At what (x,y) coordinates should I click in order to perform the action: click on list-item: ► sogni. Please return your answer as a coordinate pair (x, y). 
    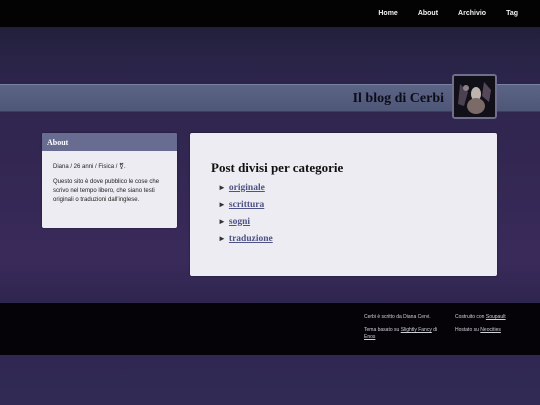
    Looking at the image, I should click on (245, 221).